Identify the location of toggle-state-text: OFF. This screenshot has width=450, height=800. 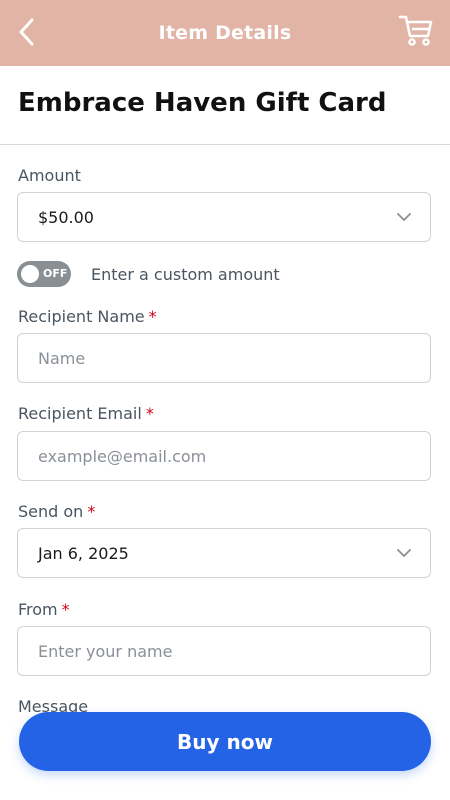
(55, 273).